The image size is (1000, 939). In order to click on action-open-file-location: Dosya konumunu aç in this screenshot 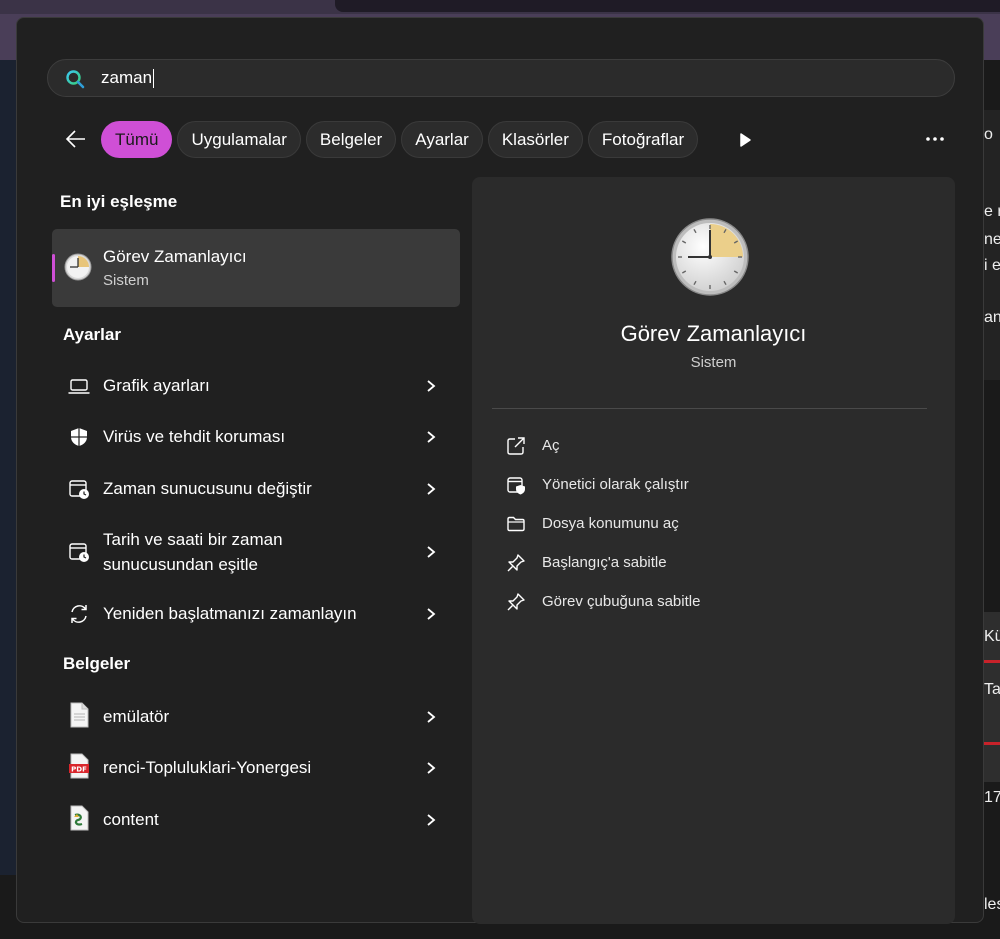, I will do `click(706, 524)`.